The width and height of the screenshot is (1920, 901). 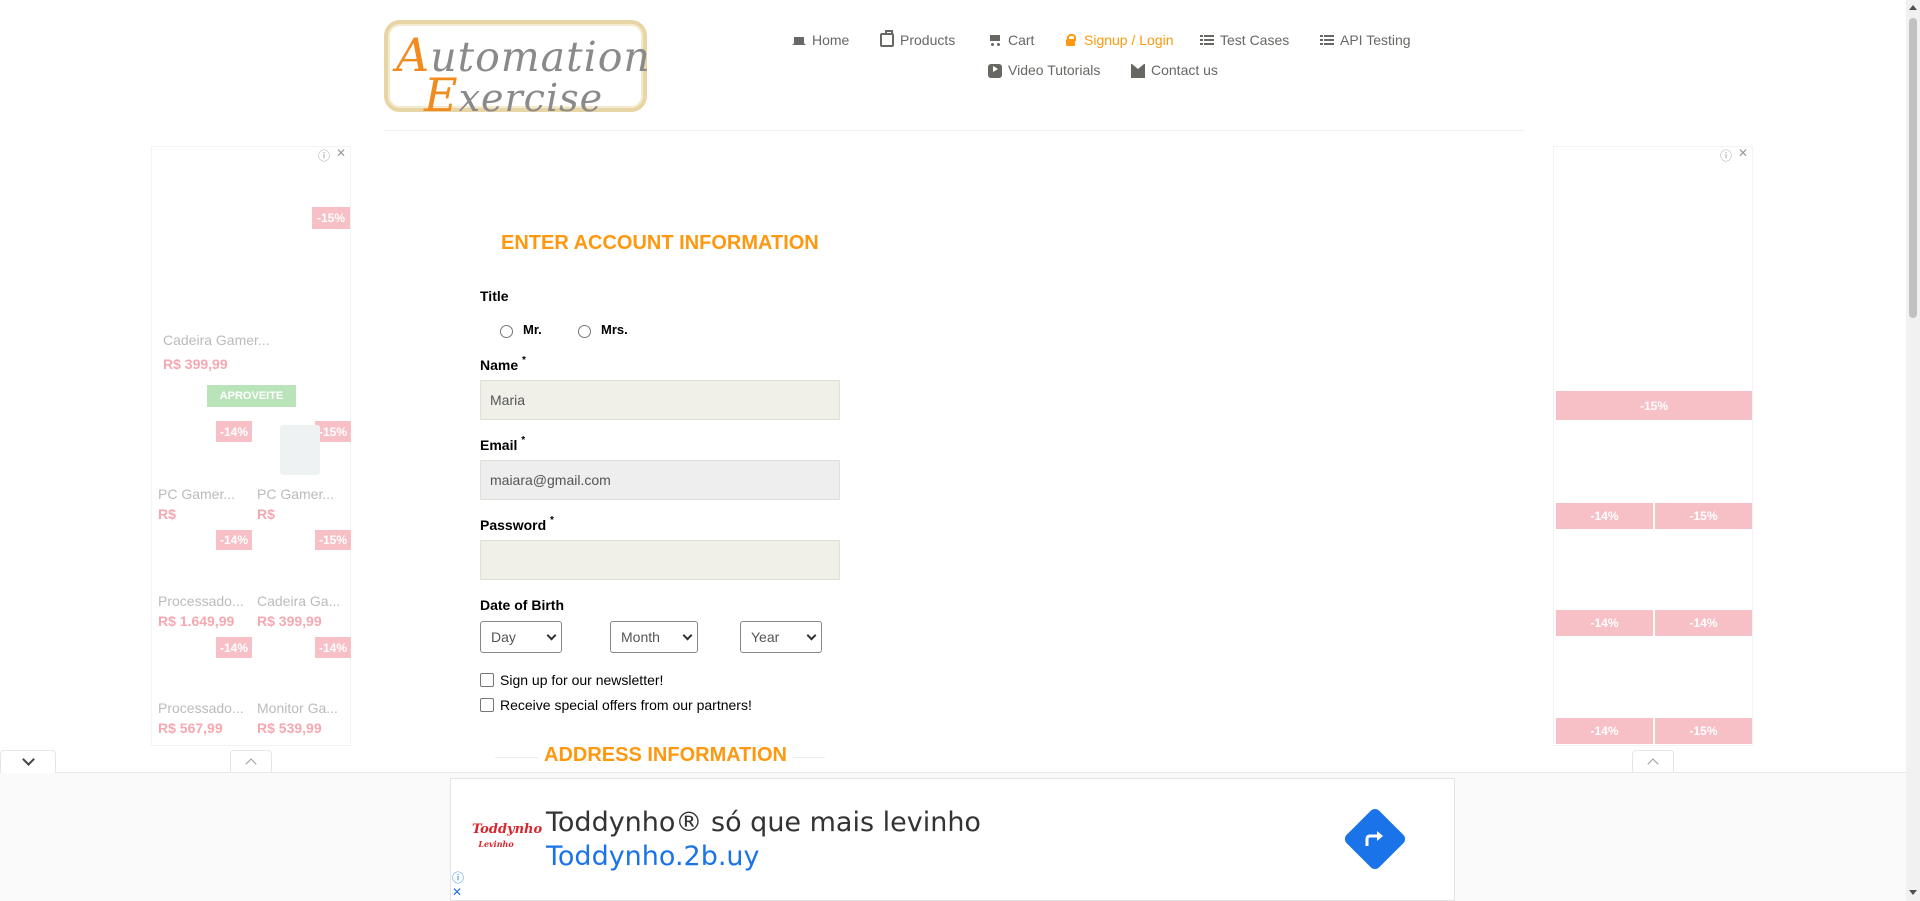 What do you see at coordinates (251, 396) in the screenshot?
I see `ad-cta-button: APROVEITE` at bounding box center [251, 396].